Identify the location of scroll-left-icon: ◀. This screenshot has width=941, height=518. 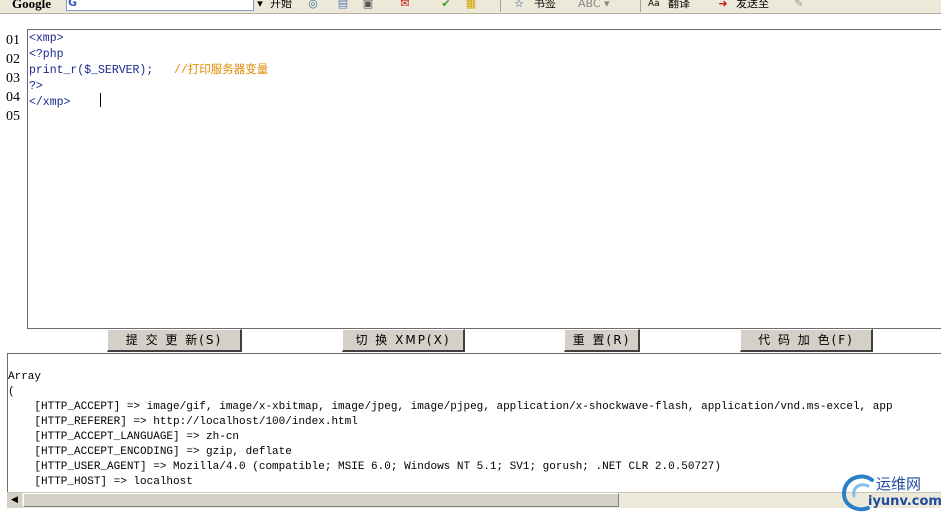
(14, 500).